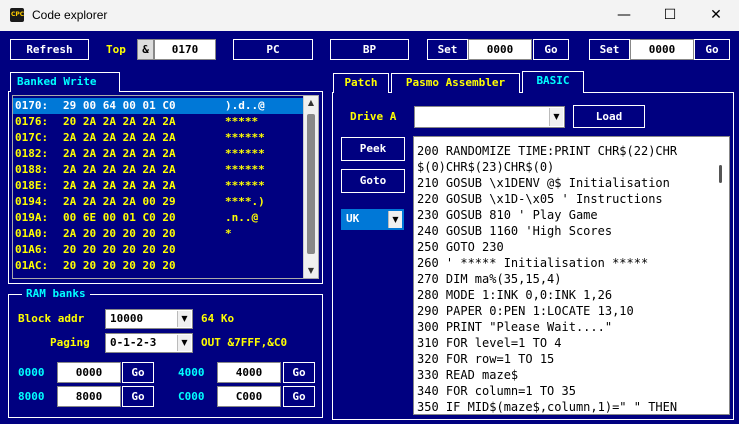 This screenshot has width=739, height=424. What do you see at coordinates (373, 181) in the screenshot?
I see `goto-button: Goto` at bounding box center [373, 181].